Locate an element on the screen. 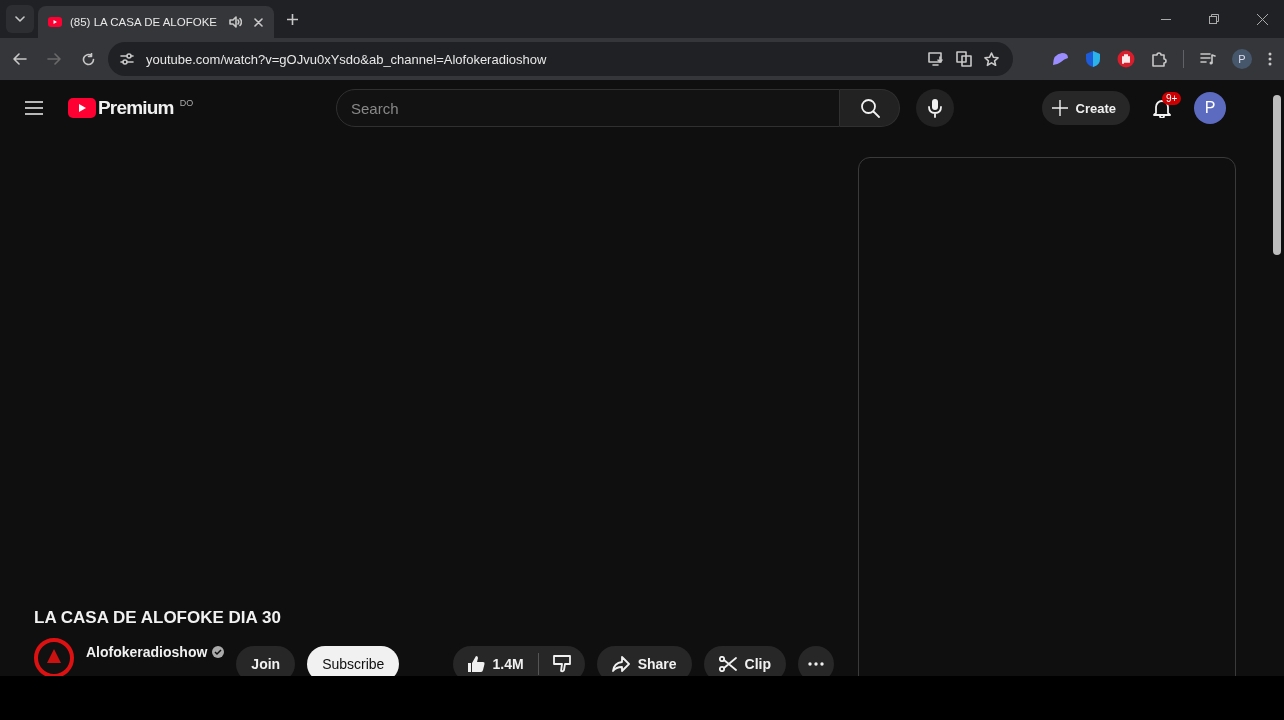 The width and height of the screenshot is (1284, 720). share-arrow-icon is located at coordinates (620, 664).